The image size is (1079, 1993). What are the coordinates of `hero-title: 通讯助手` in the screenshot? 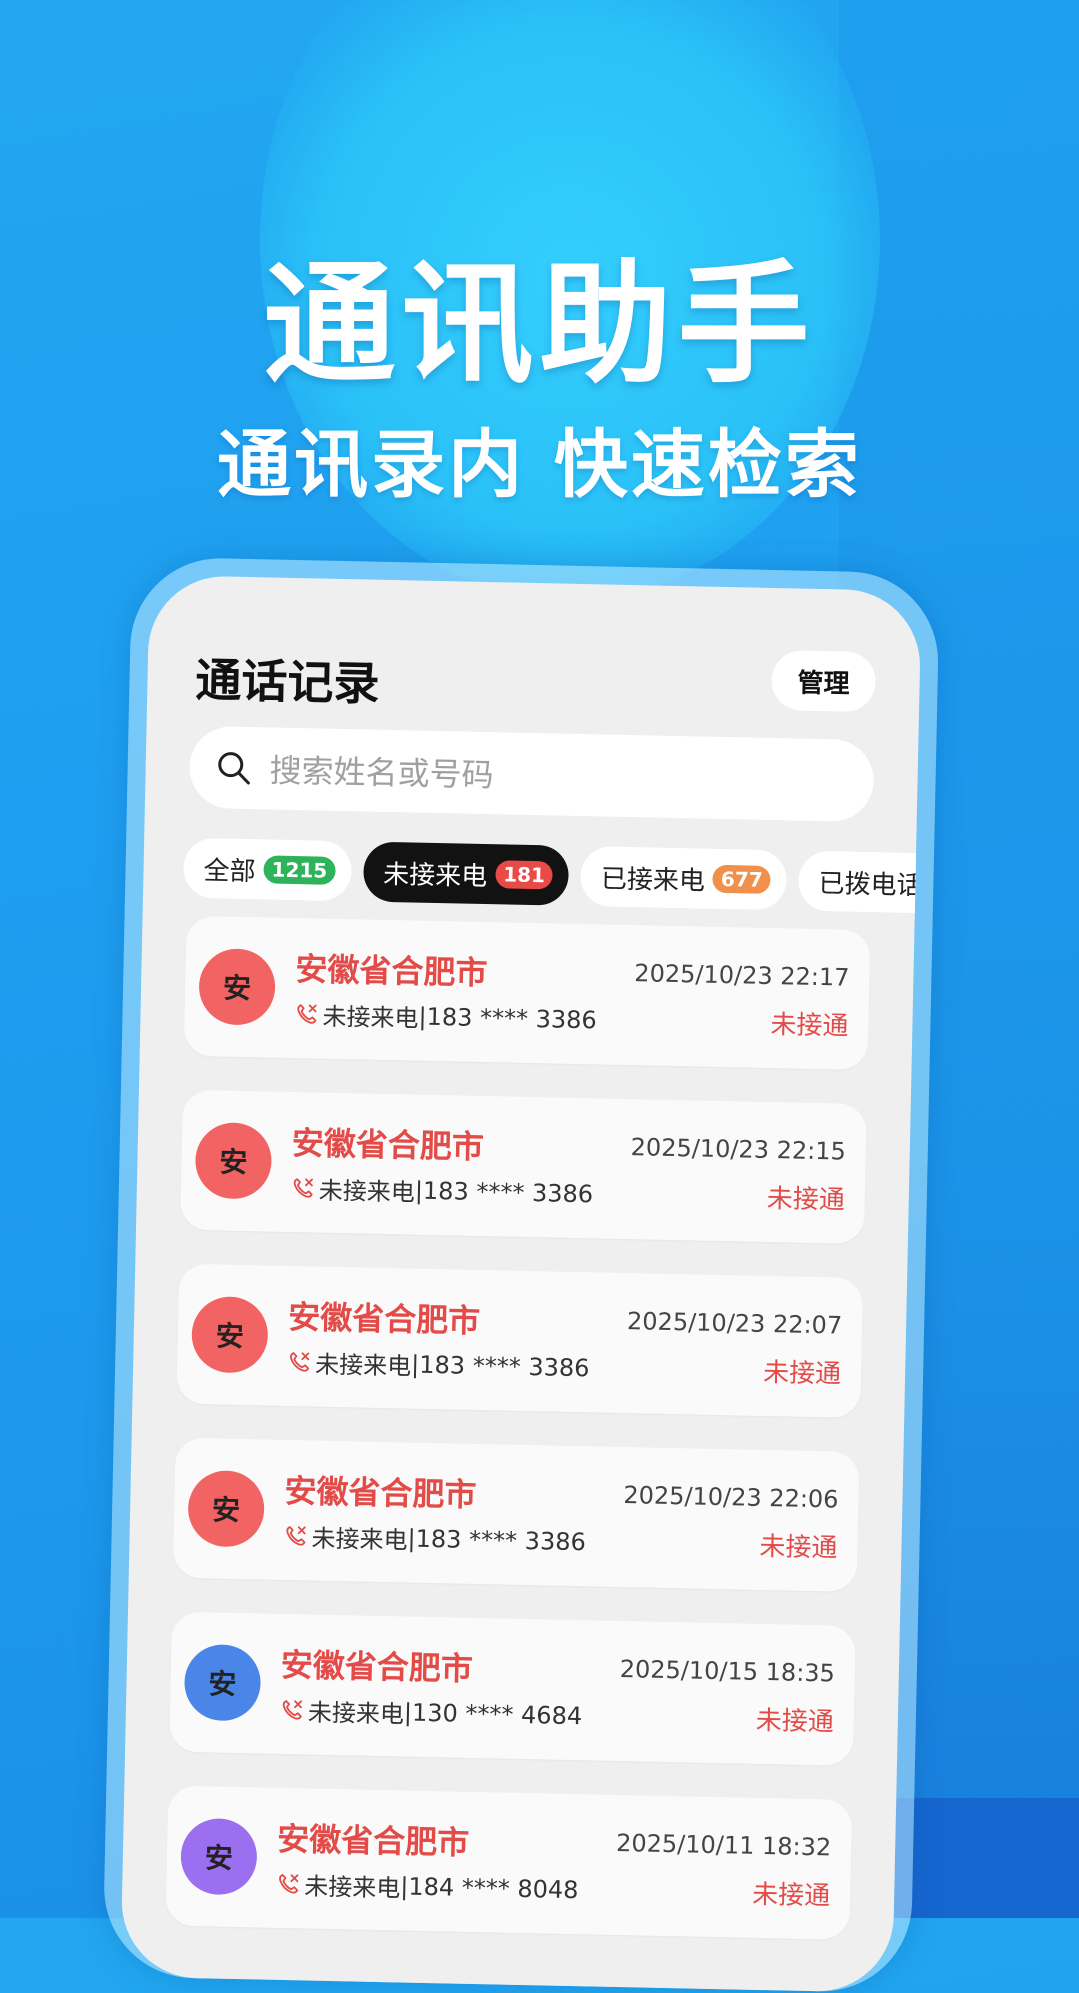 It's located at (539, 325).